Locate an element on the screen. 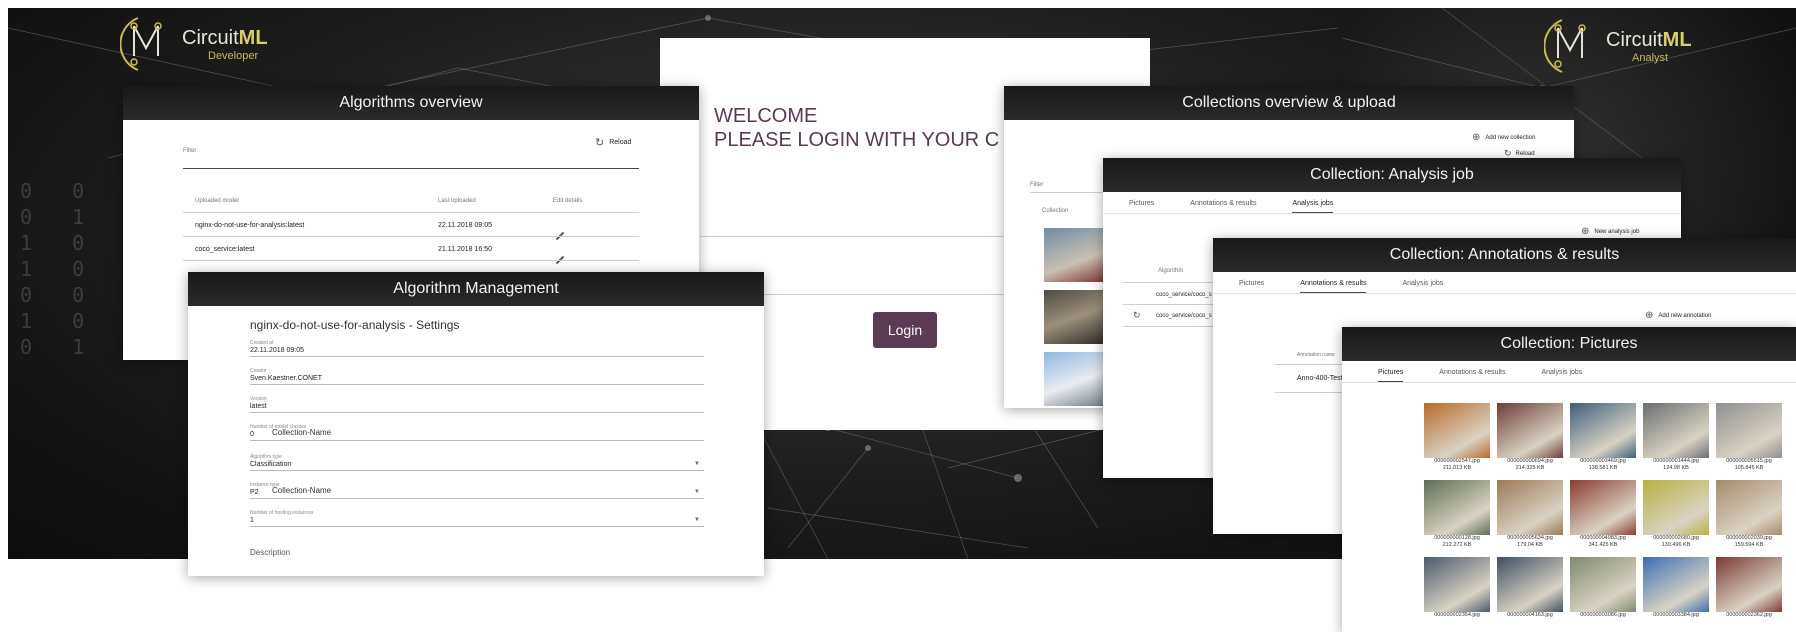 The image size is (1796, 632). table-row-model: coco_service:latest is located at coordinates (225, 249).